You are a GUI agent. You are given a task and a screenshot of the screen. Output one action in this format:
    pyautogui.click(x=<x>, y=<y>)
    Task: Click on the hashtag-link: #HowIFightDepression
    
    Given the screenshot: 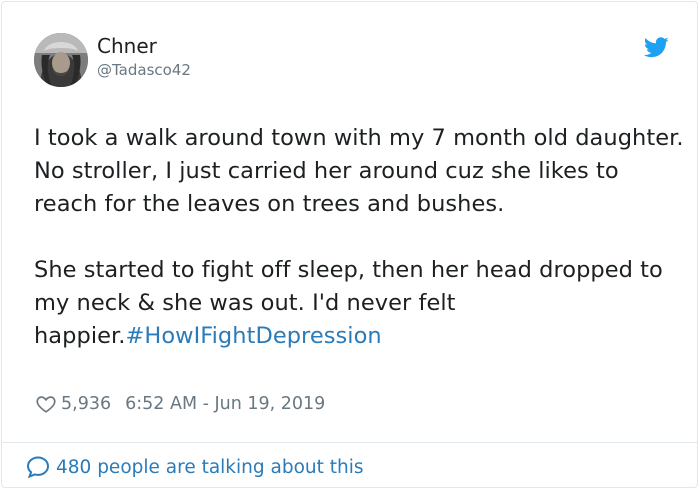 What is the action you would take?
    pyautogui.click(x=253, y=336)
    